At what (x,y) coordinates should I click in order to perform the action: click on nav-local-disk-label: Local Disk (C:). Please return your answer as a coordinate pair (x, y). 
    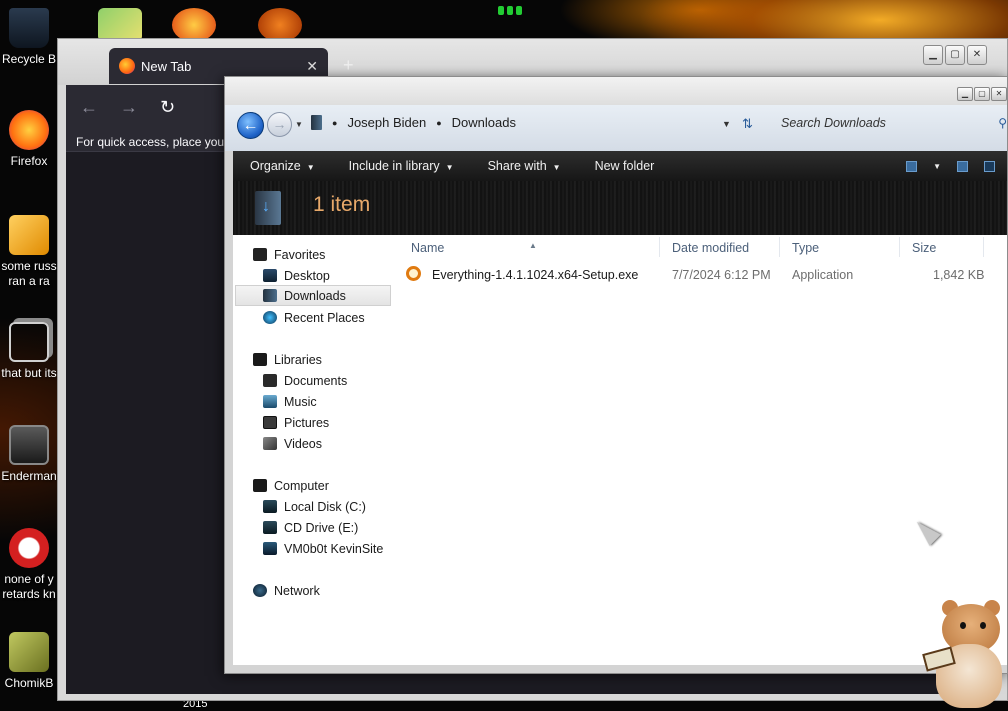
    Looking at the image, I should click on (325, 506).